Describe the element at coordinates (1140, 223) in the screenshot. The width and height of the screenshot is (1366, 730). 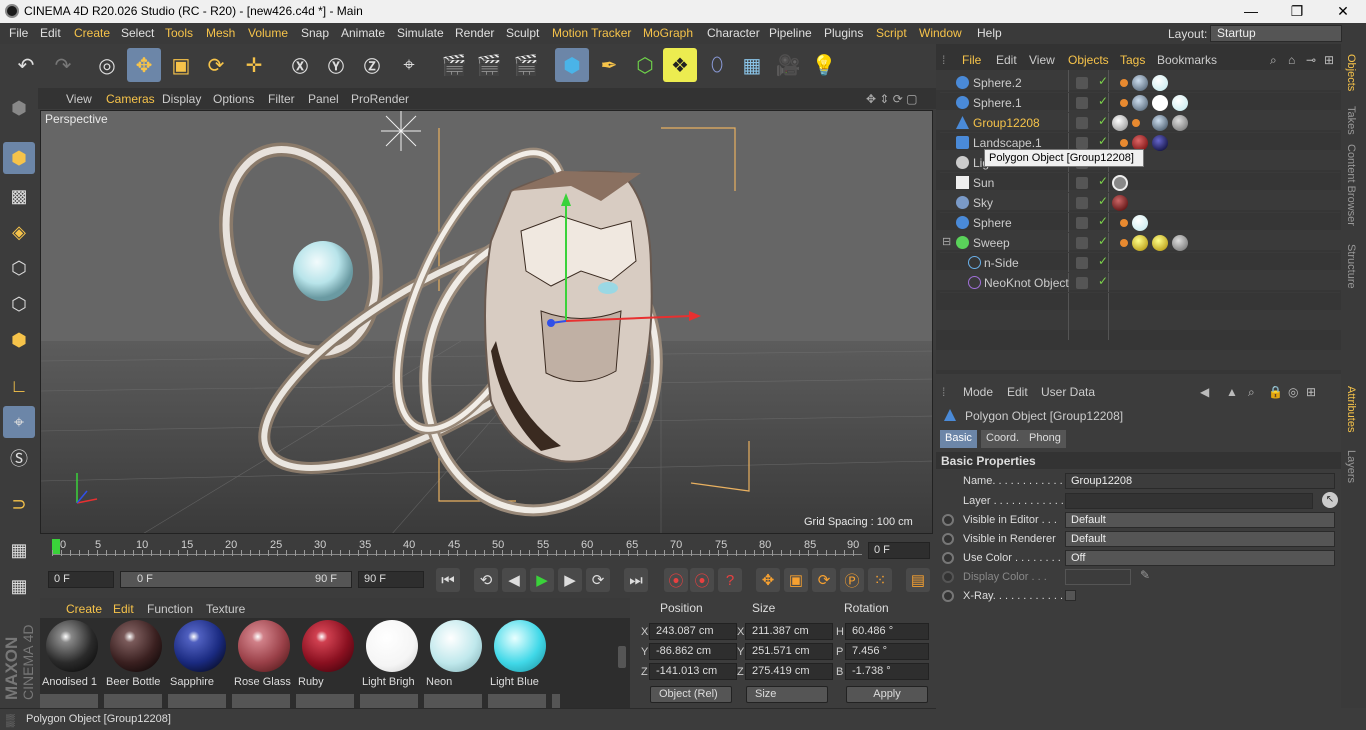
I see `object-row: Sphere ✓` at that location.